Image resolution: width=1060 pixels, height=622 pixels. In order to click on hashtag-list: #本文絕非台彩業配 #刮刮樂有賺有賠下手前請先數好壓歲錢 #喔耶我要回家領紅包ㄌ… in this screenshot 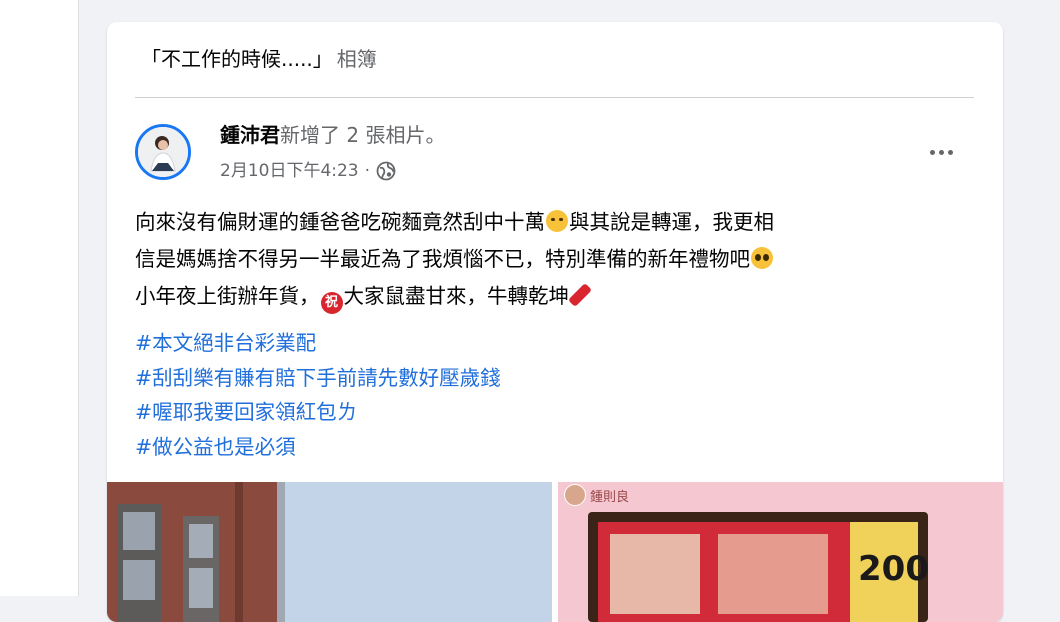, I will do `click(318, 395)`.